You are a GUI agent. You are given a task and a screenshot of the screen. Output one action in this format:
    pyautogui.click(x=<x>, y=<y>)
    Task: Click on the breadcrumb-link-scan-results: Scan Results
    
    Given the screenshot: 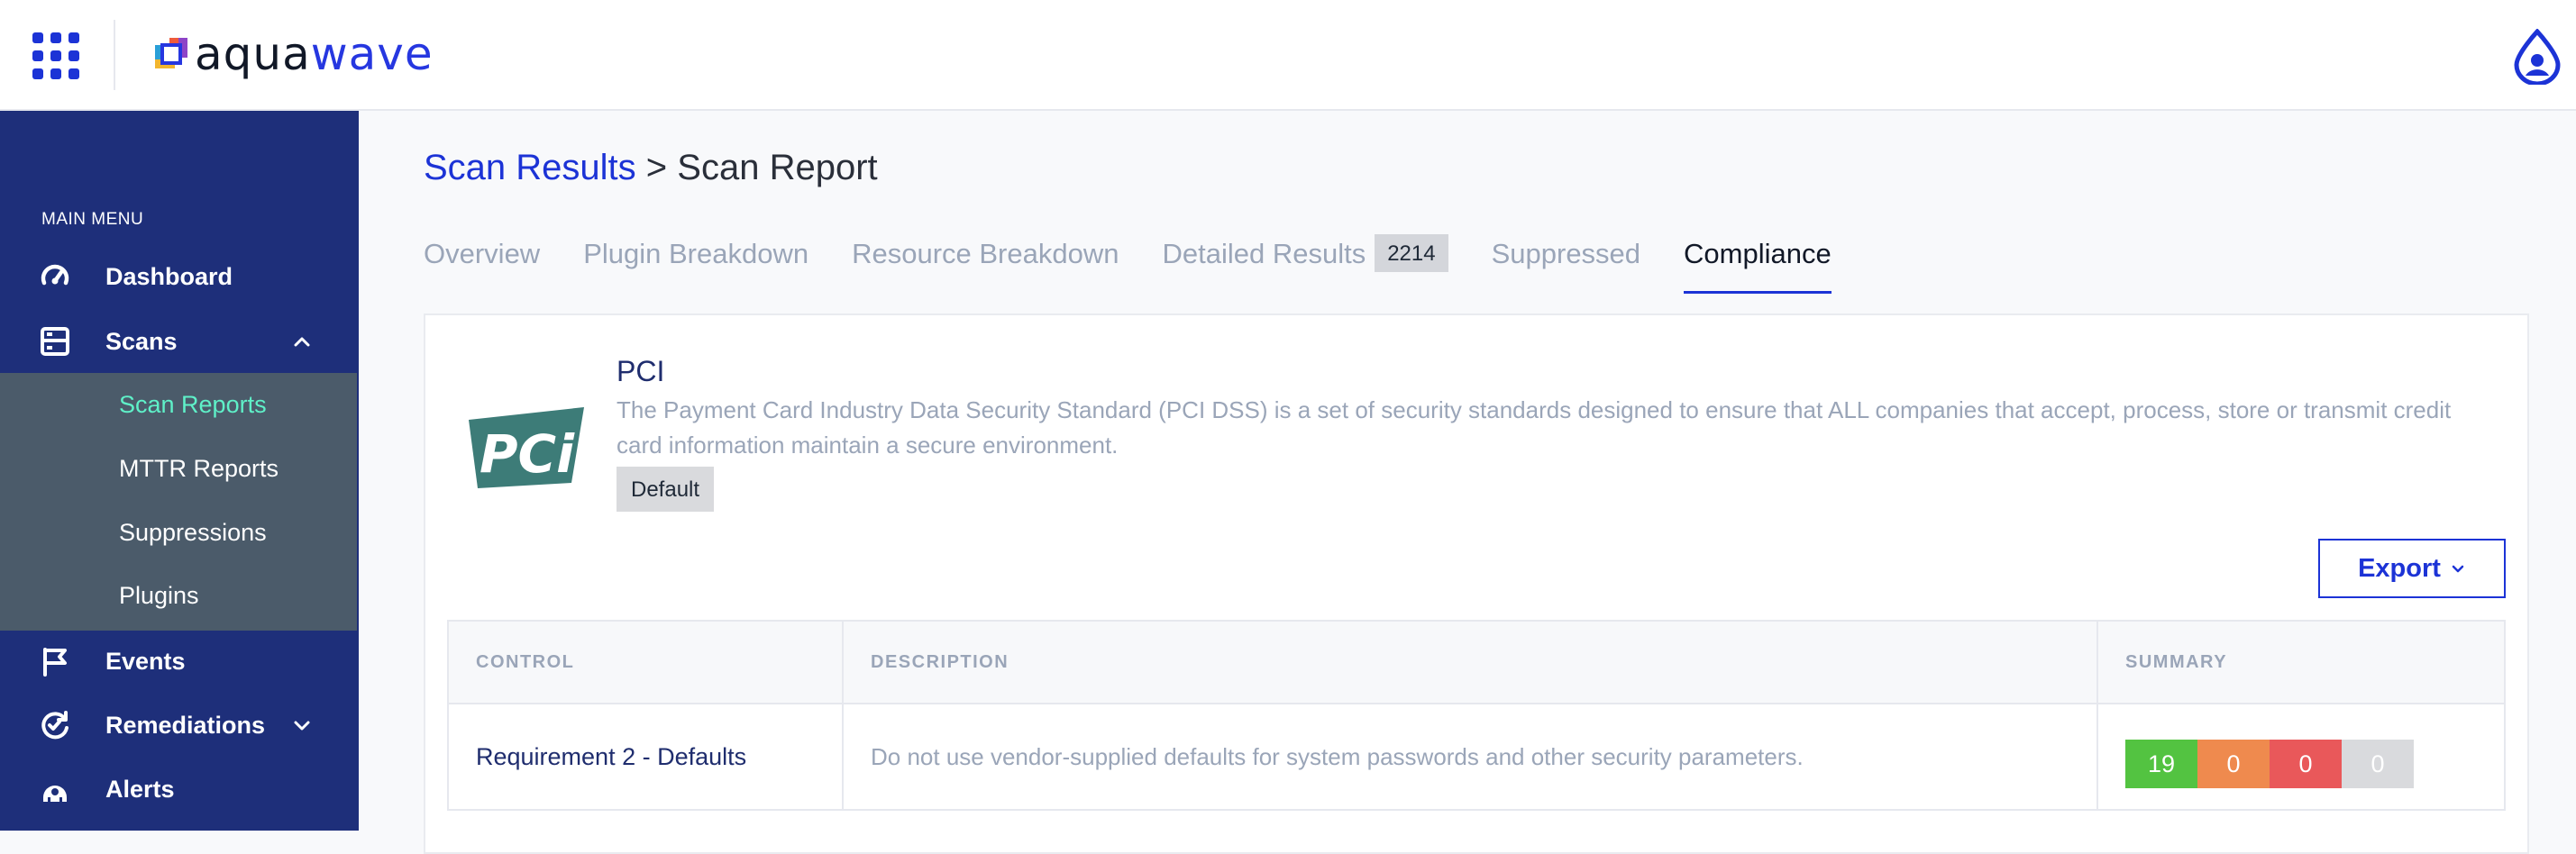 What is the action you would take?
    pyautogui.click(x=530, y=167)
    